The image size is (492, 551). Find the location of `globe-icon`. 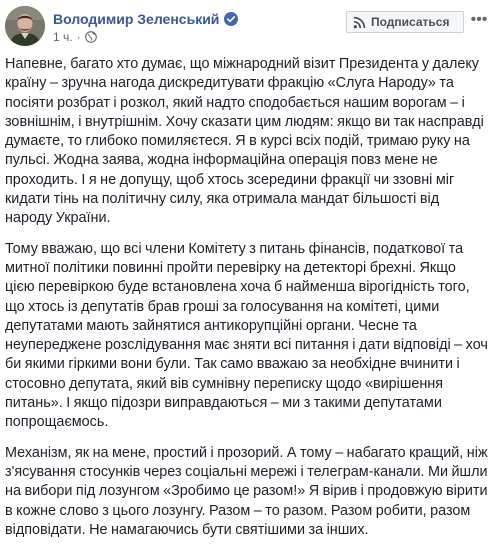

globe-icon is located at coordinates (90, 37).